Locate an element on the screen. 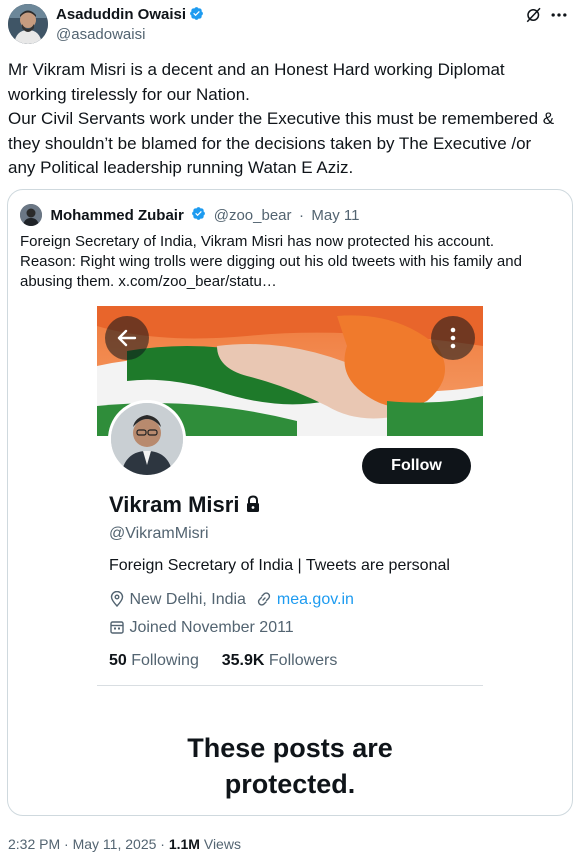 The width and height of the screenshot is (577, 859). profile-joined: Joined November 2011 is located at coordinates (211, 627).